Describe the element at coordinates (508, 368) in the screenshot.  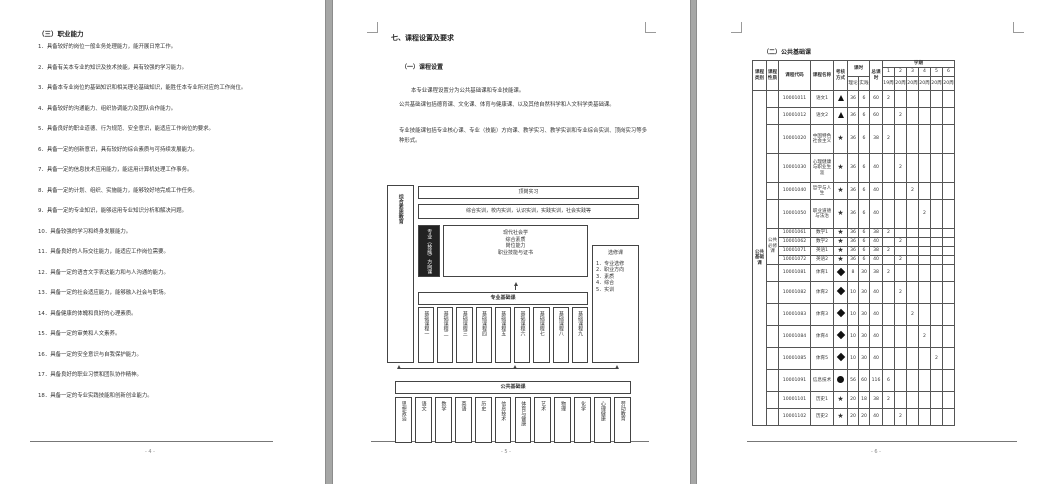
I see `connector-line` at that location.